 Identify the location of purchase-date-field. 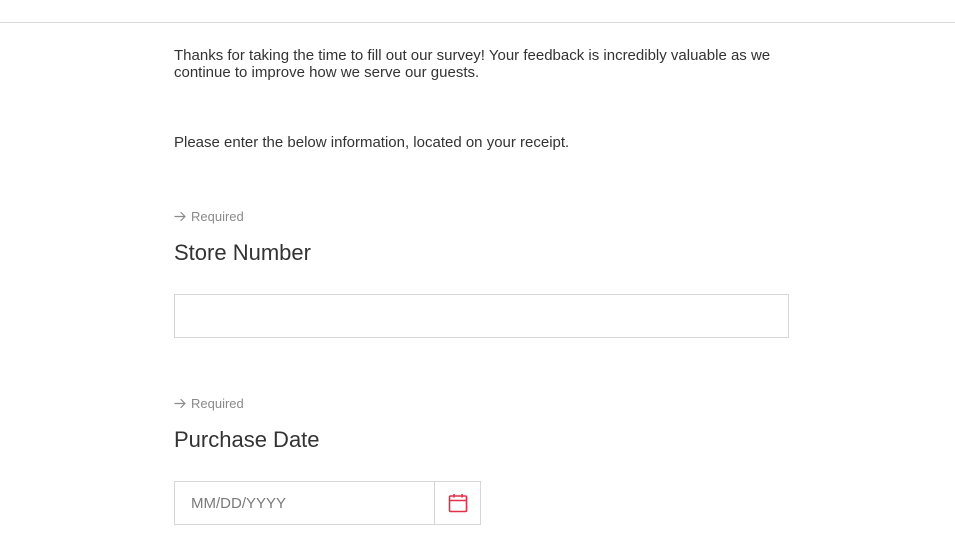
(327, 503).